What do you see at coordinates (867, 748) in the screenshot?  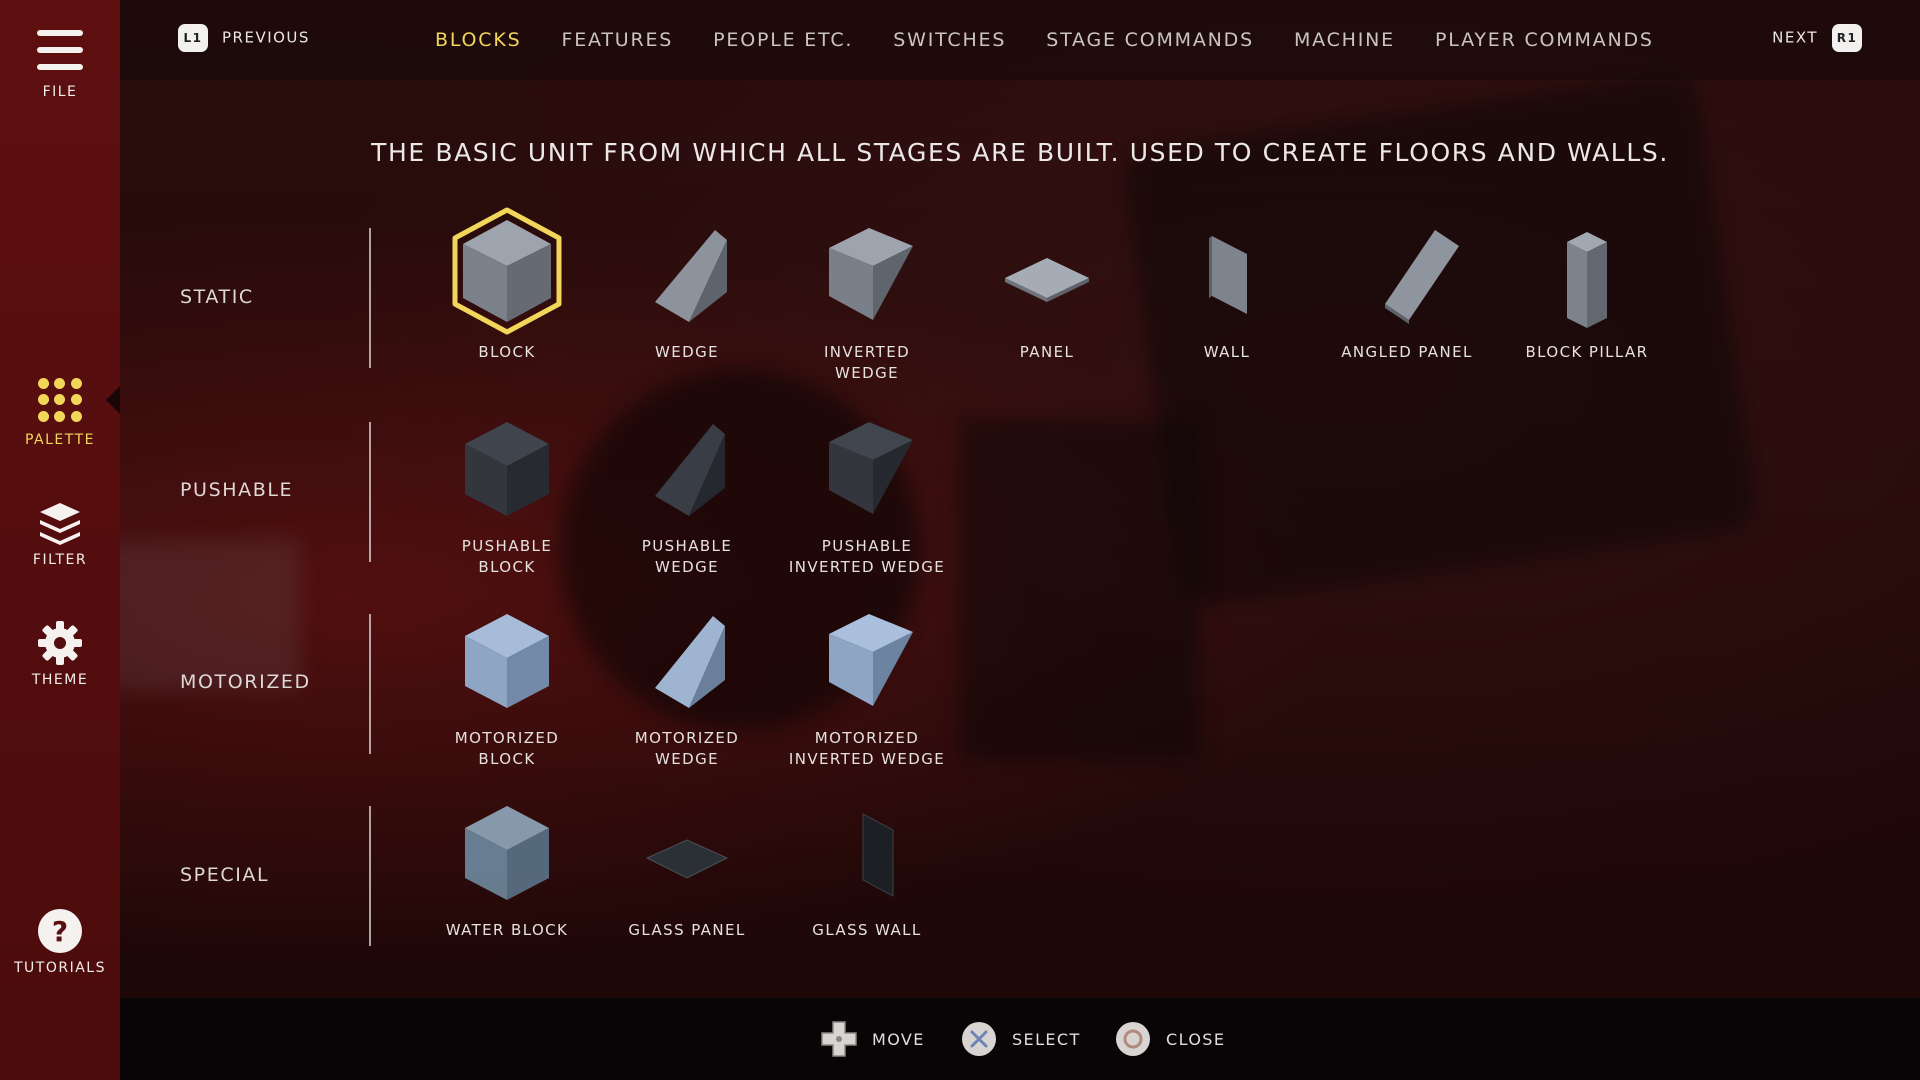 I see `item-label: MOTORIZED INVERTED WEDGE` at bounding box center [867, 748].